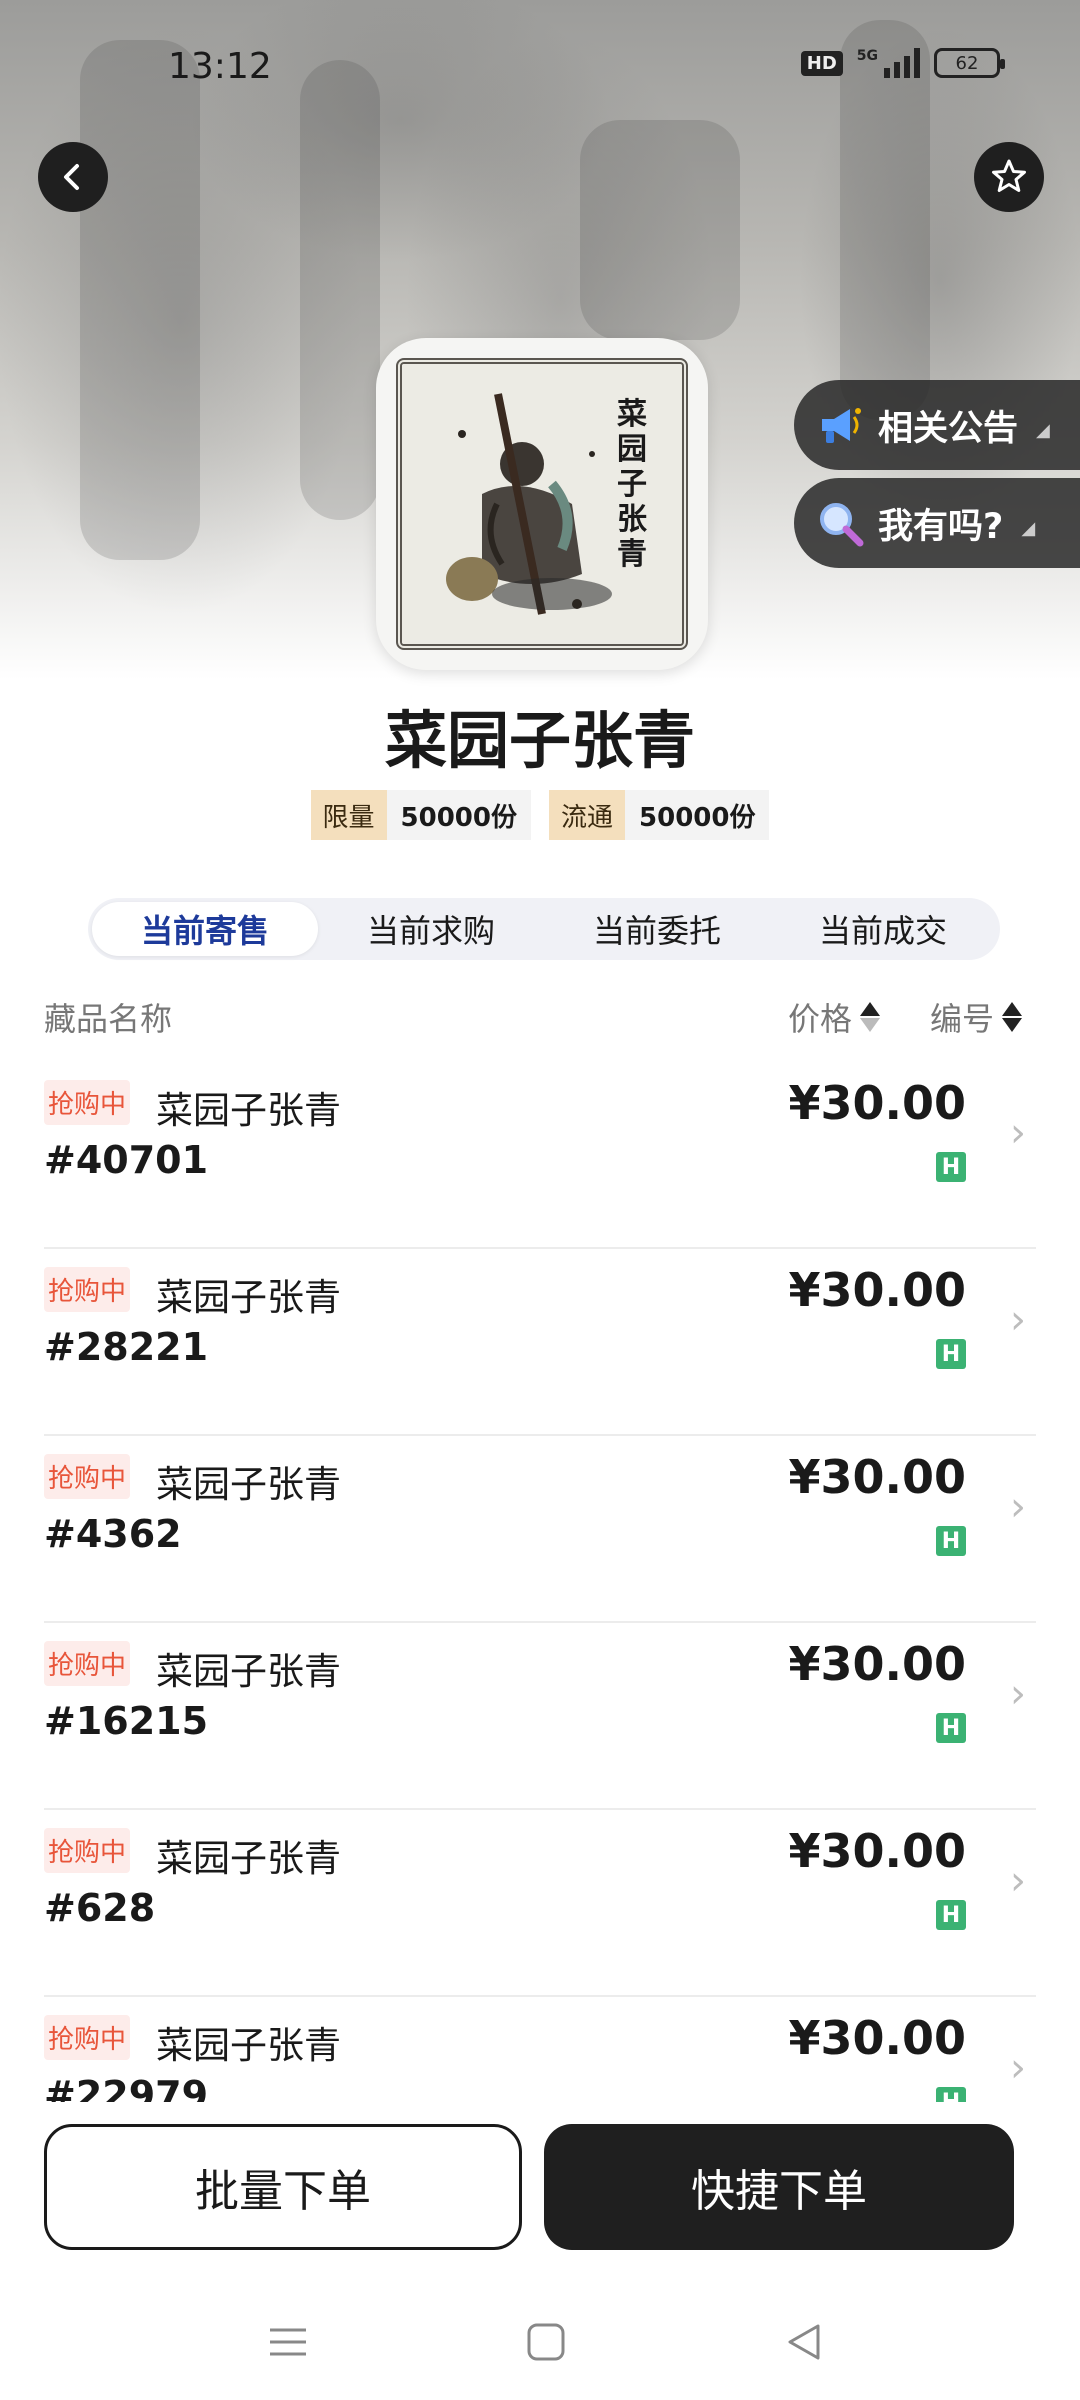  What do you see at coordinates (587, 815) in the screenshot?
I see `tag-key: 流通` at bounding box center [587, 815].